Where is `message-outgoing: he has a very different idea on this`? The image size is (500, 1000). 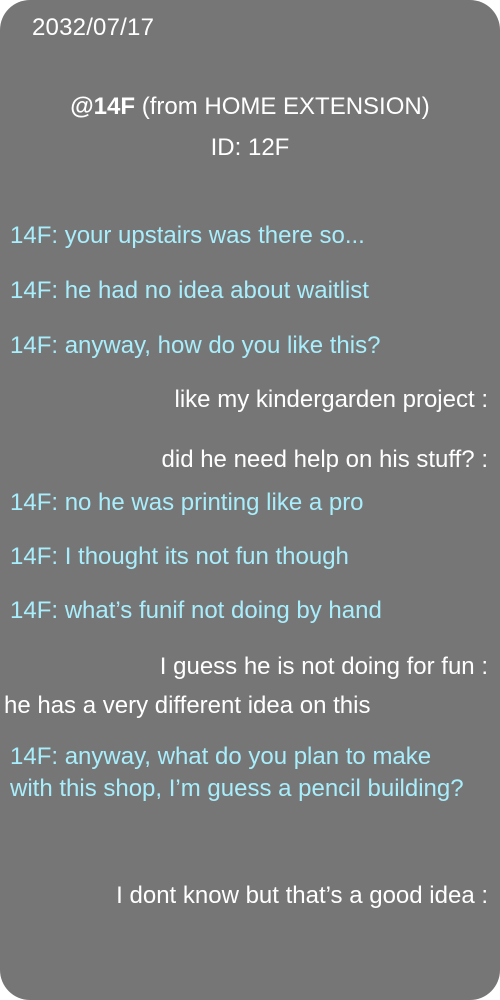
message-outgoing: he has a very different idea on this is located at coordinates (187, 705).